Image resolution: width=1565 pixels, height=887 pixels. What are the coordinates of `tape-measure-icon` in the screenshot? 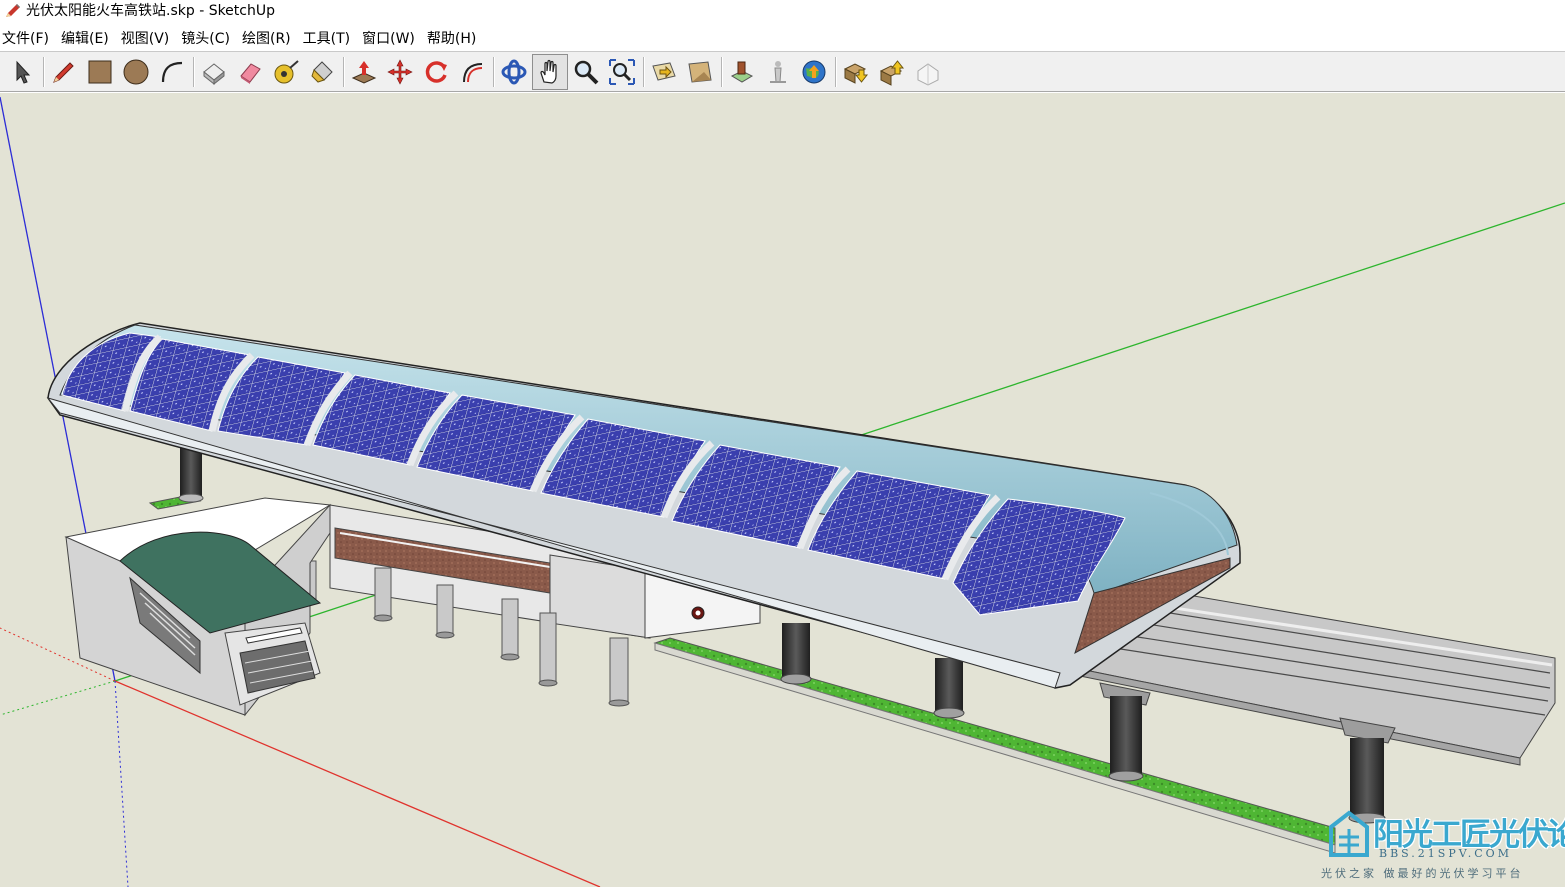 It's located at (286, 71).